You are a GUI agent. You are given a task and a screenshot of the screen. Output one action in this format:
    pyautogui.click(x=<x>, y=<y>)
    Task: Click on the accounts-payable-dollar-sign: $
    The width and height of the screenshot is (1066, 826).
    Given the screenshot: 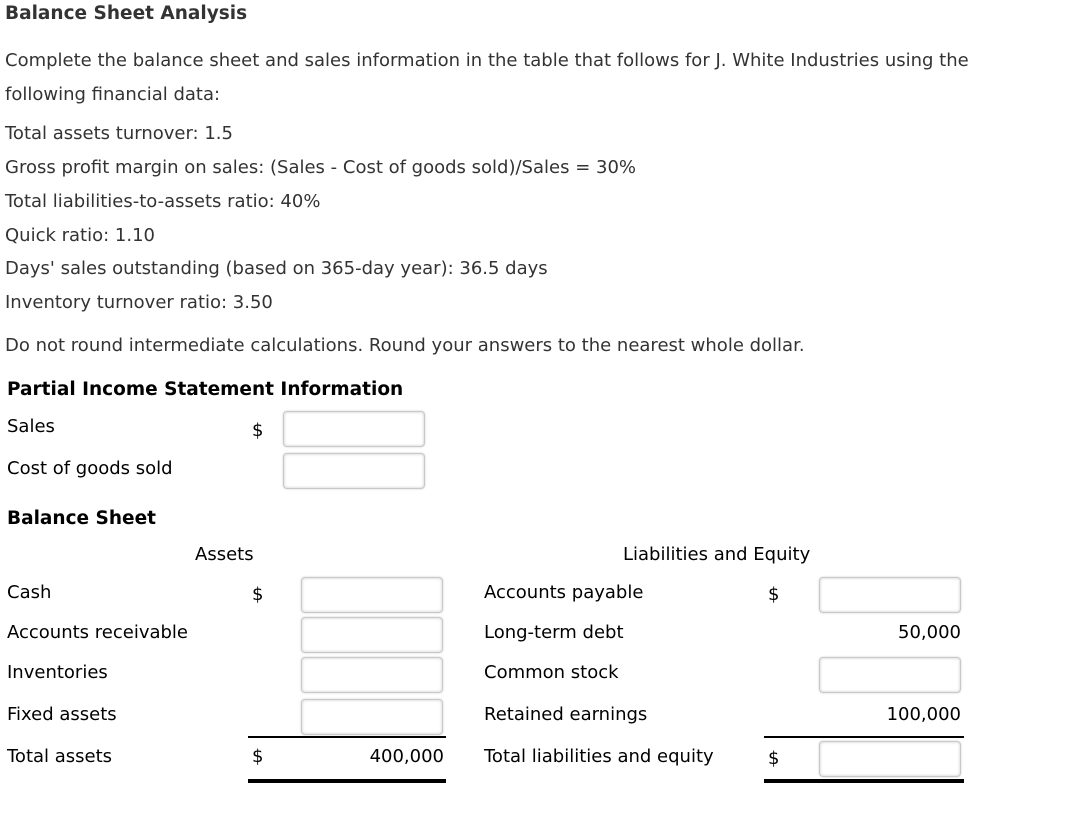 What is the action you would take?
    pyautogui.click(x=774, y=594)
    